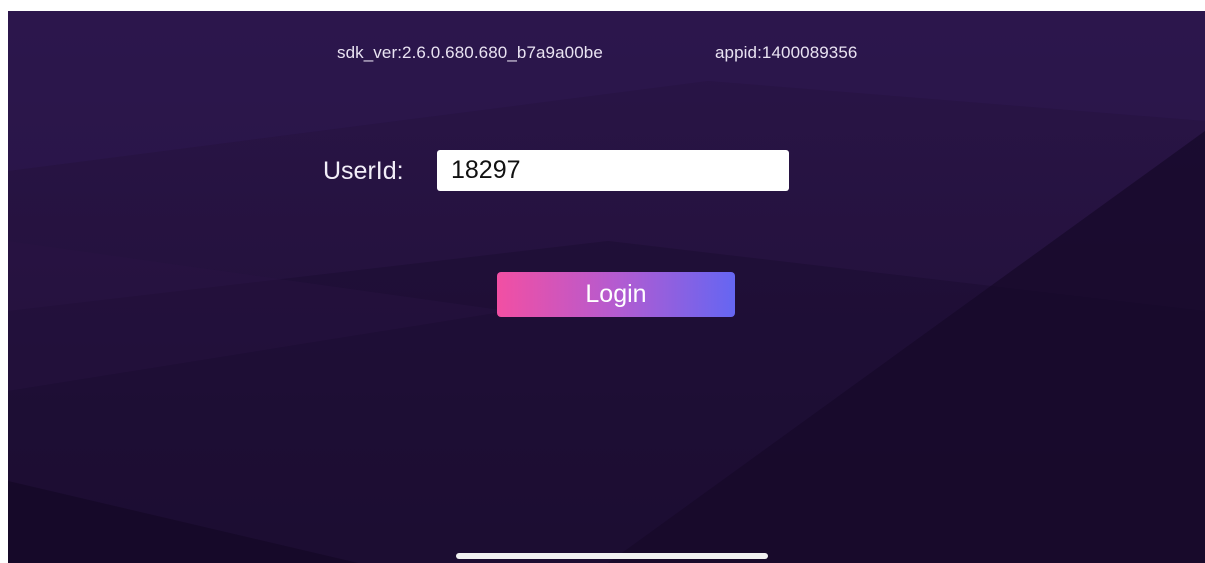  What do you see at coordinates (616, 294) in the screenshot?
I see `login-button: Login` at bounding box center [616, 294].